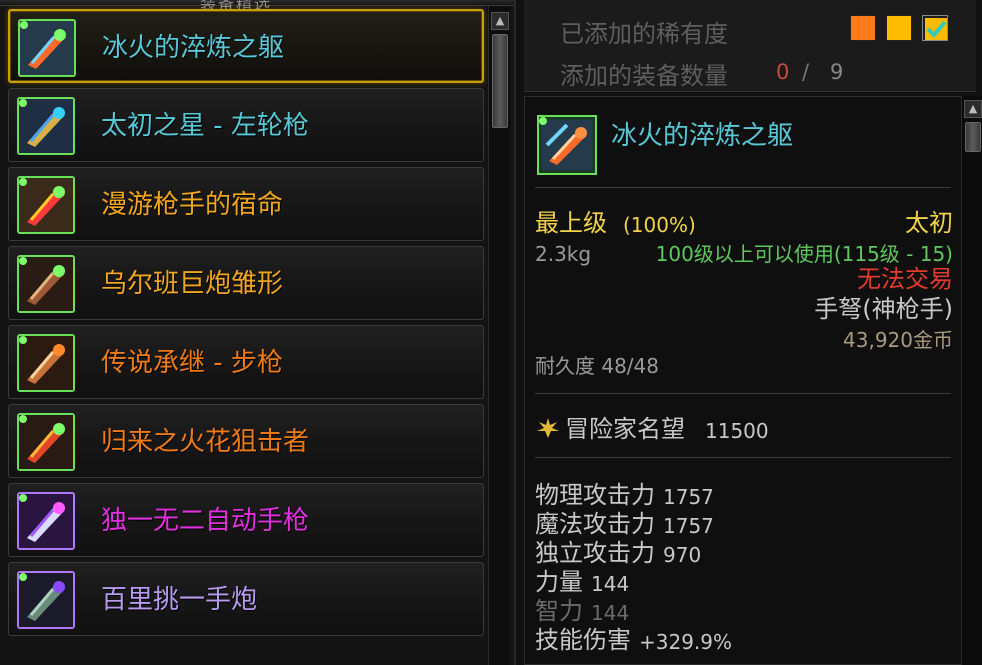 The width and height of the screenshot is (982, 665). What do you see at coordinates (205, 126) in the screenshot?
I see `item-name: 太初之星 - 左轮枪` at bounding box center [205, 126].